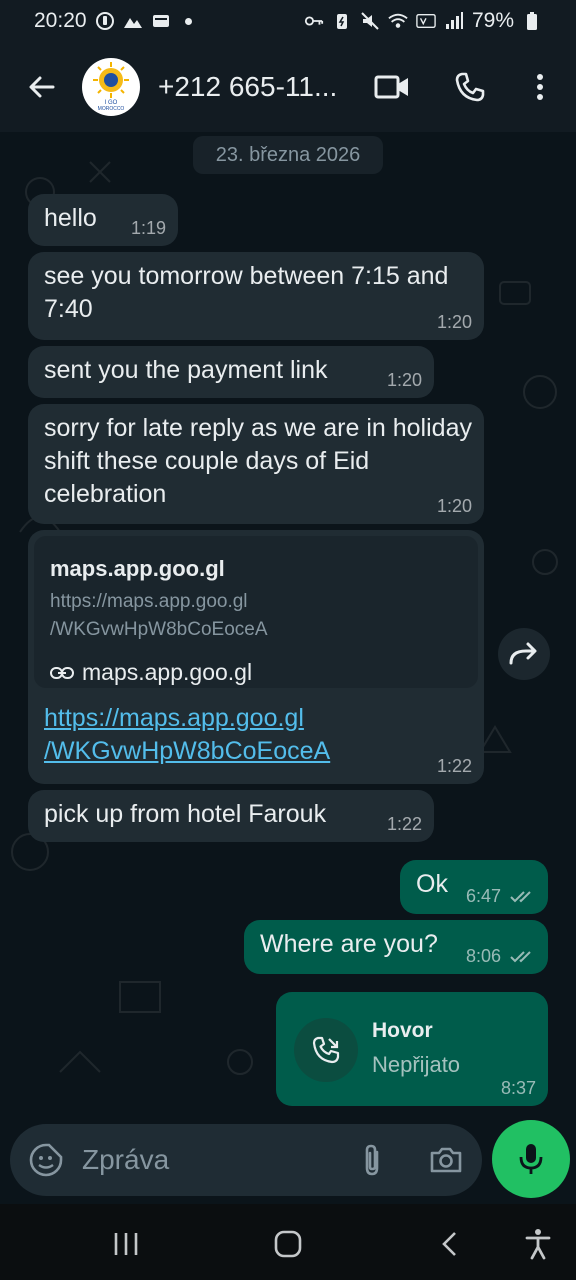  I want to click on video-call-button, so click(392, 87).